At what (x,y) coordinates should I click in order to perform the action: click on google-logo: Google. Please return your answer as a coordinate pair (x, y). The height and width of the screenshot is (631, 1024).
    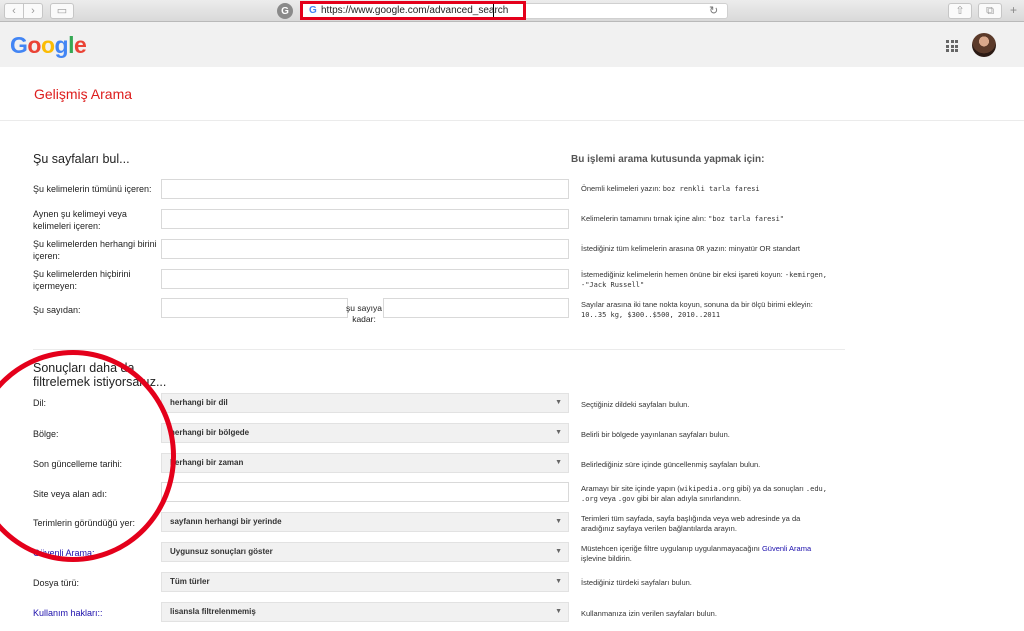
    Looking at the image, I should click on (48, 45).